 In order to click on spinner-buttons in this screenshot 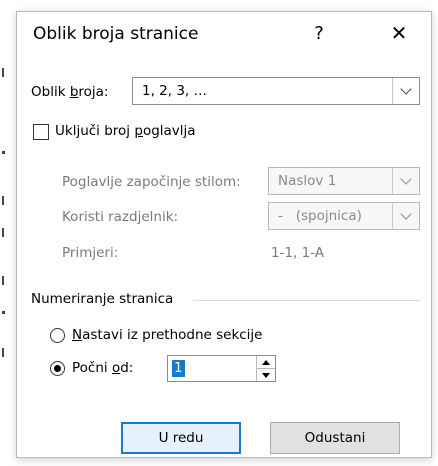, I will do `click(265, 368)`.